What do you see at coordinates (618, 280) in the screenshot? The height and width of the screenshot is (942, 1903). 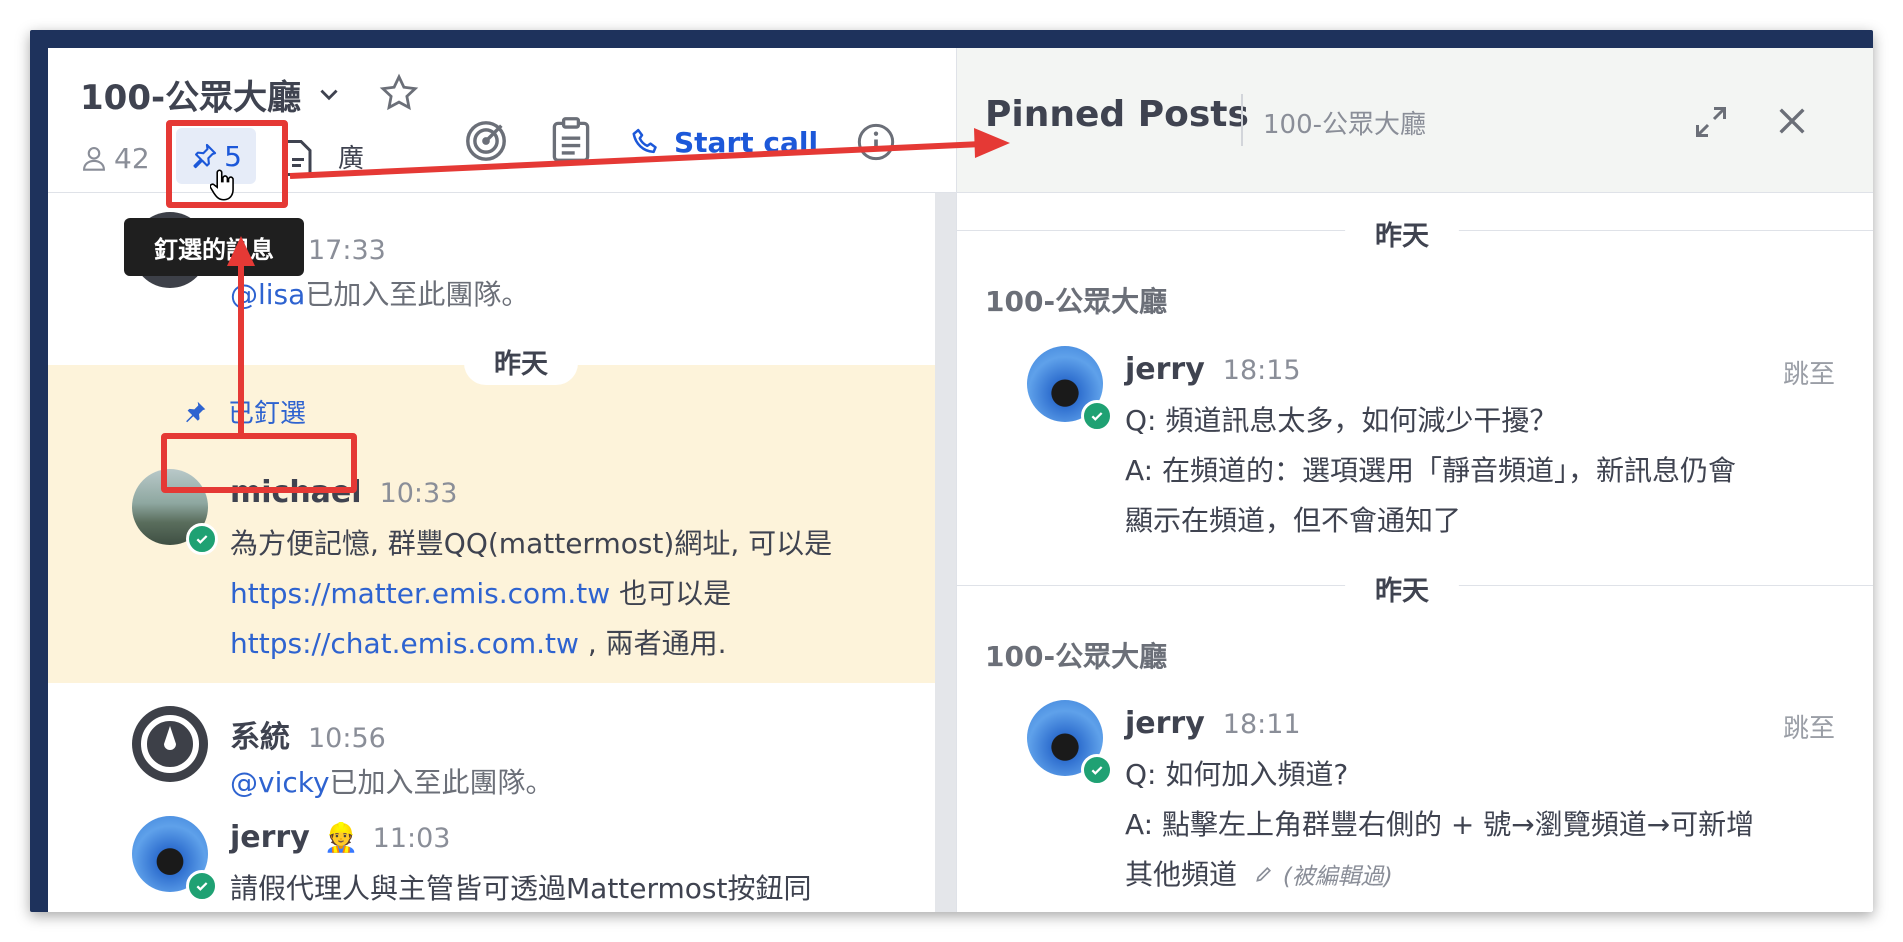 I see `annotation-arrows` at bounding box center [618, 280].